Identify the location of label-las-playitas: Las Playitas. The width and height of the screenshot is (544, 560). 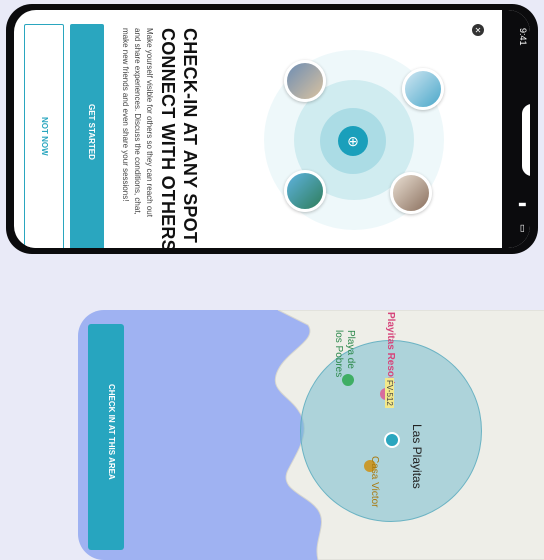
(417, 456).